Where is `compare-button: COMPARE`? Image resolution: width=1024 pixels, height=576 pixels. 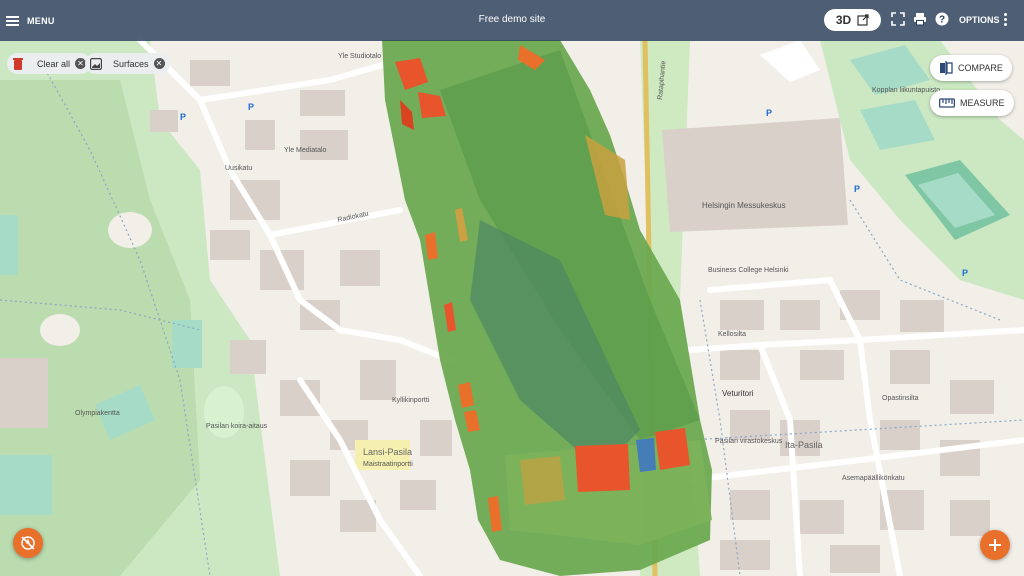 compare-button: COMPARE is located at coordinates (971, 68).